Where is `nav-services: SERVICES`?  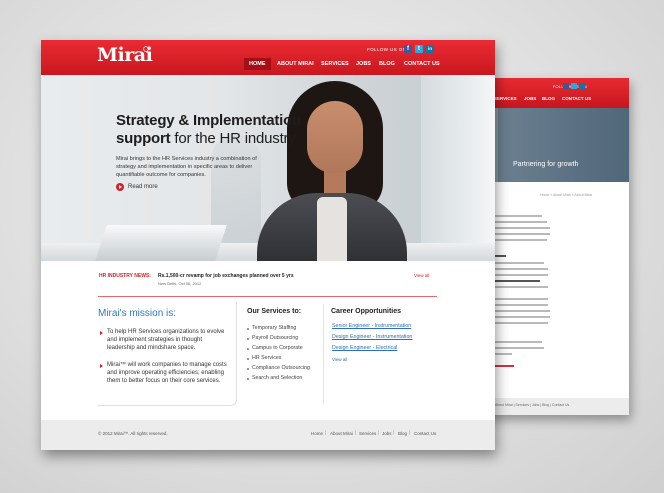
nav-services: SERVICES is located at coordinates (335, 64).